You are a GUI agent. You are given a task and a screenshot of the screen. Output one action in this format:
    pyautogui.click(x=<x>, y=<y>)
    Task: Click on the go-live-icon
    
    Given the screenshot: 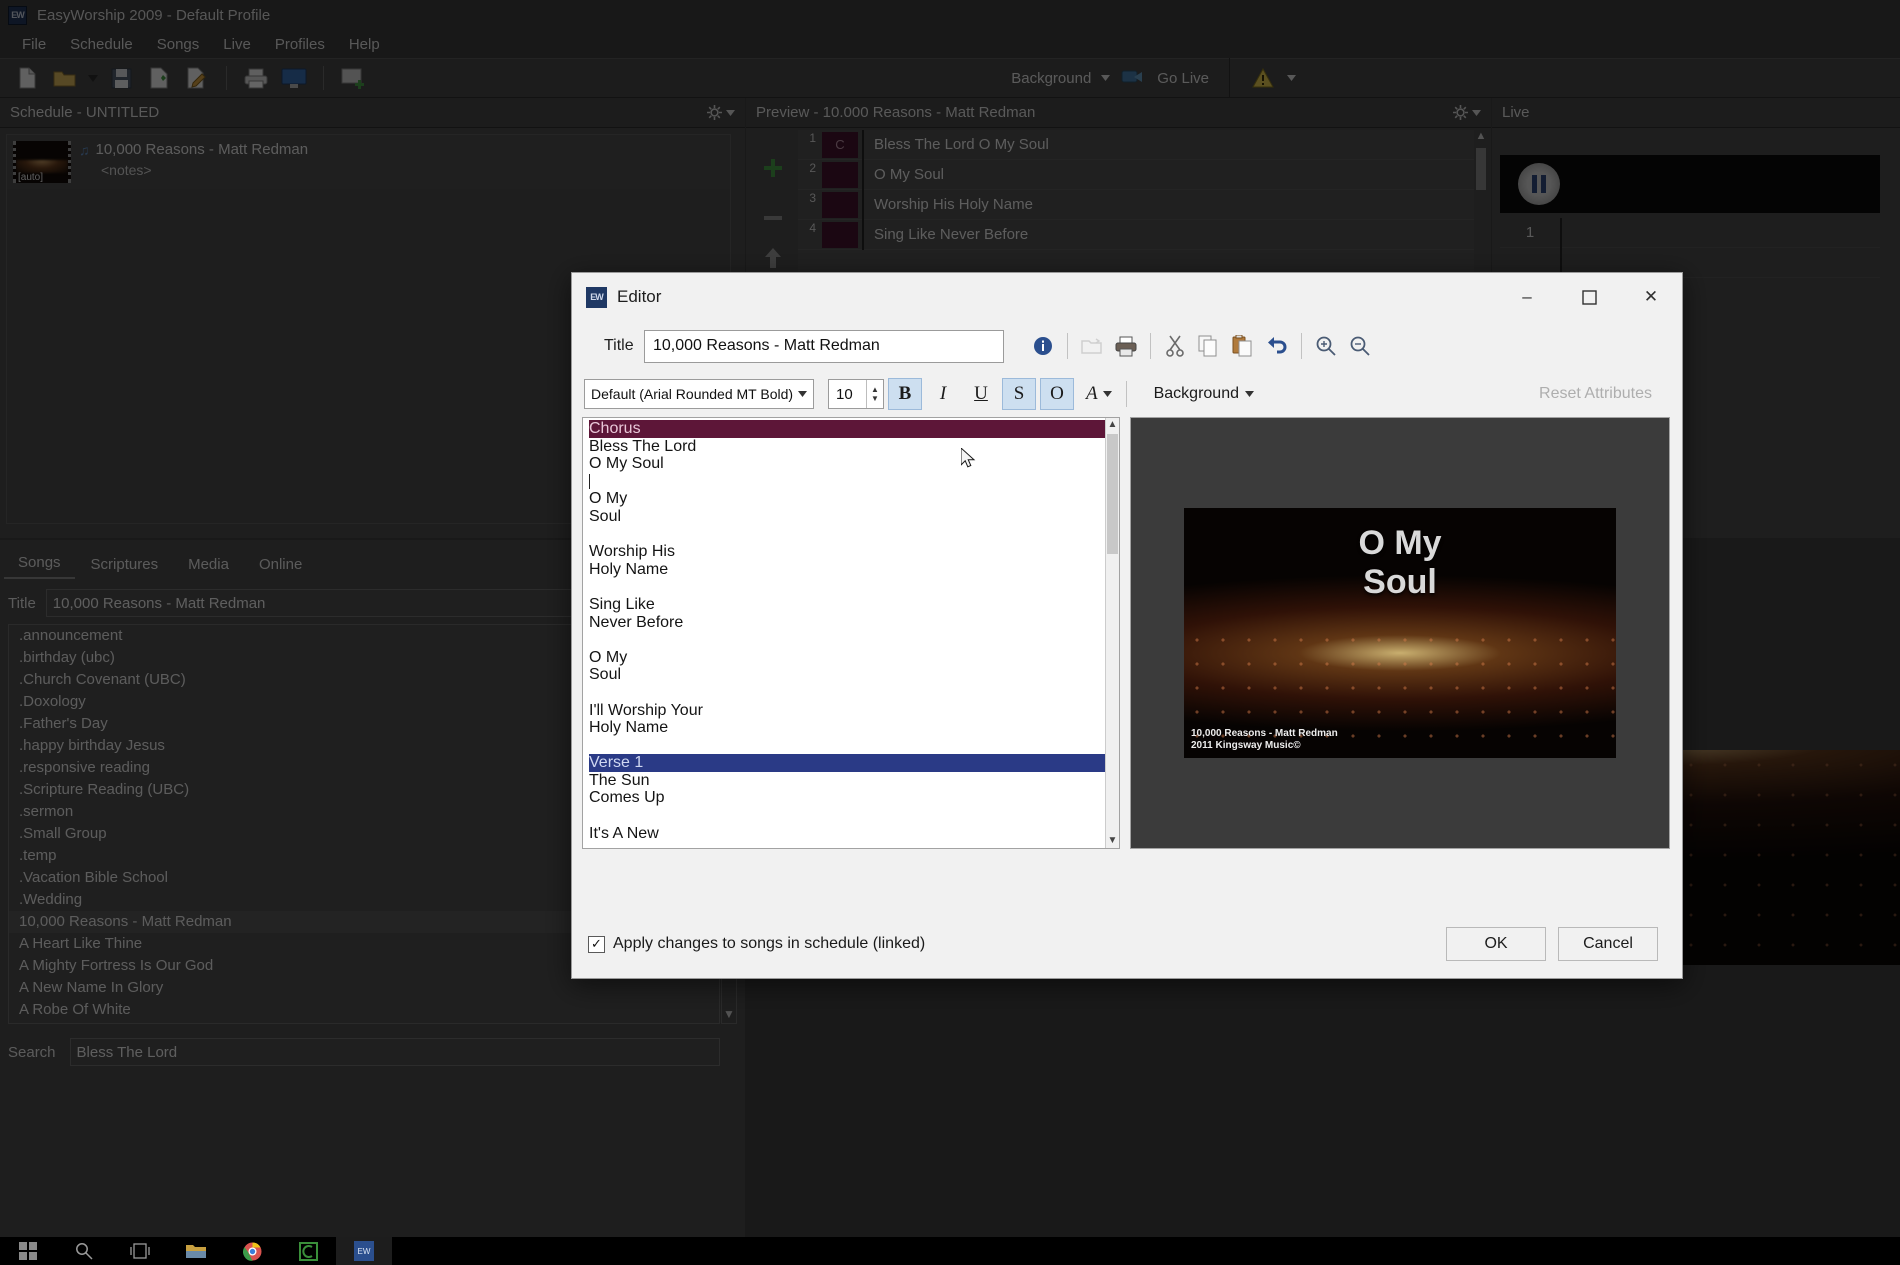 What is the action you would take?
    pyautogui.click(x=1132, y=78)
    